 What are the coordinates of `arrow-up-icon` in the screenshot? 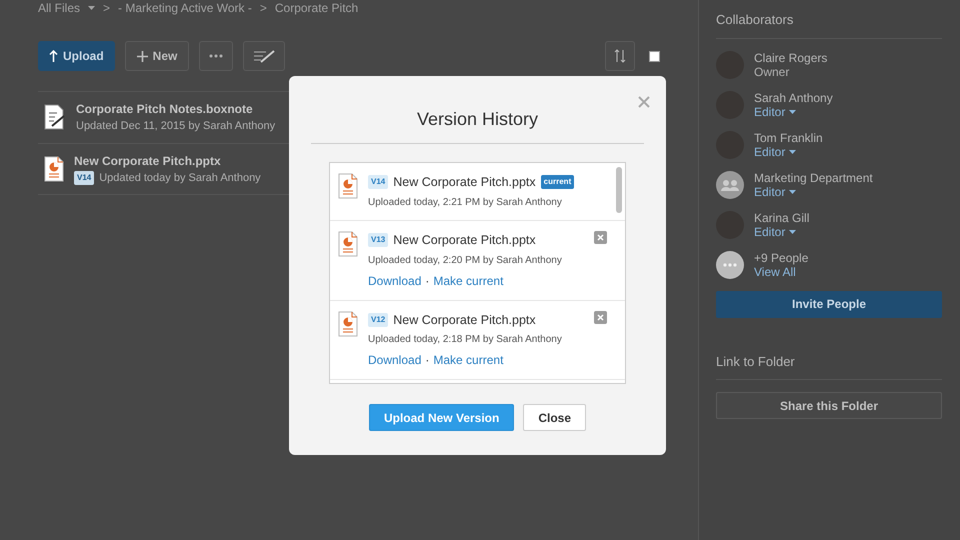 It's located at (53, 56).